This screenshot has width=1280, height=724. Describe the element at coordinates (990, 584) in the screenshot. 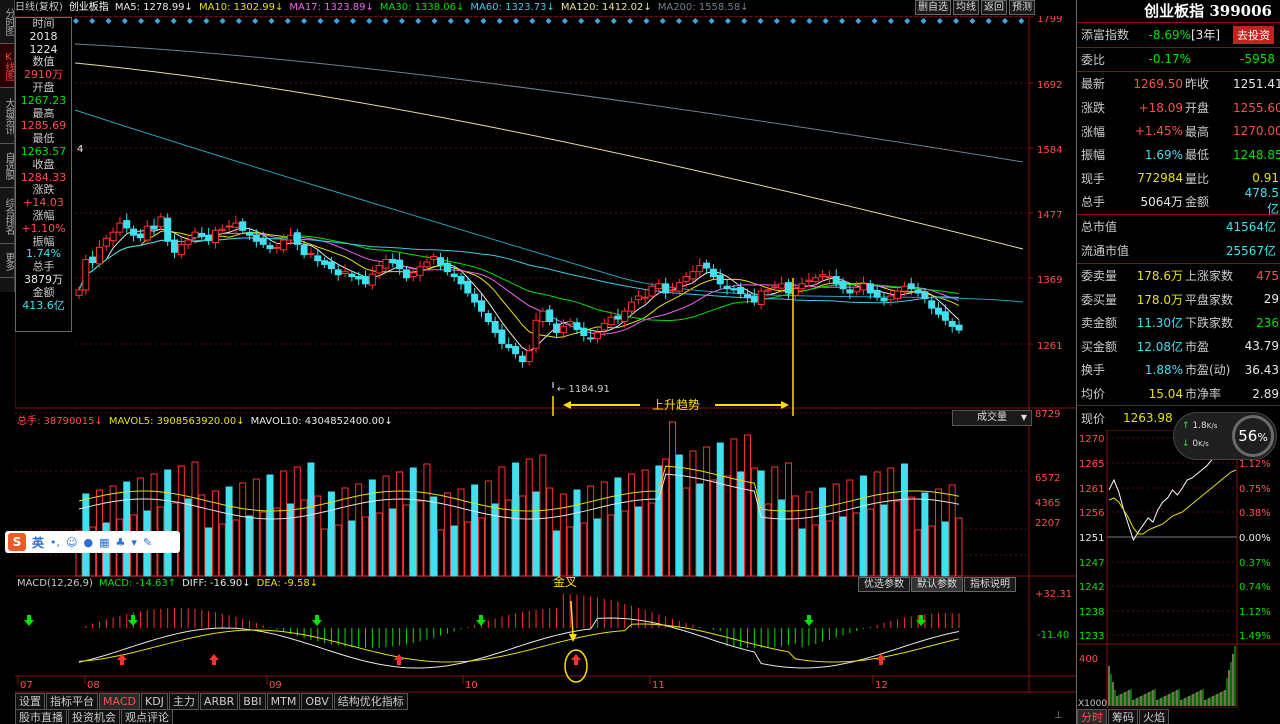

I see `indicator-help-button: 指标说明` at that location.